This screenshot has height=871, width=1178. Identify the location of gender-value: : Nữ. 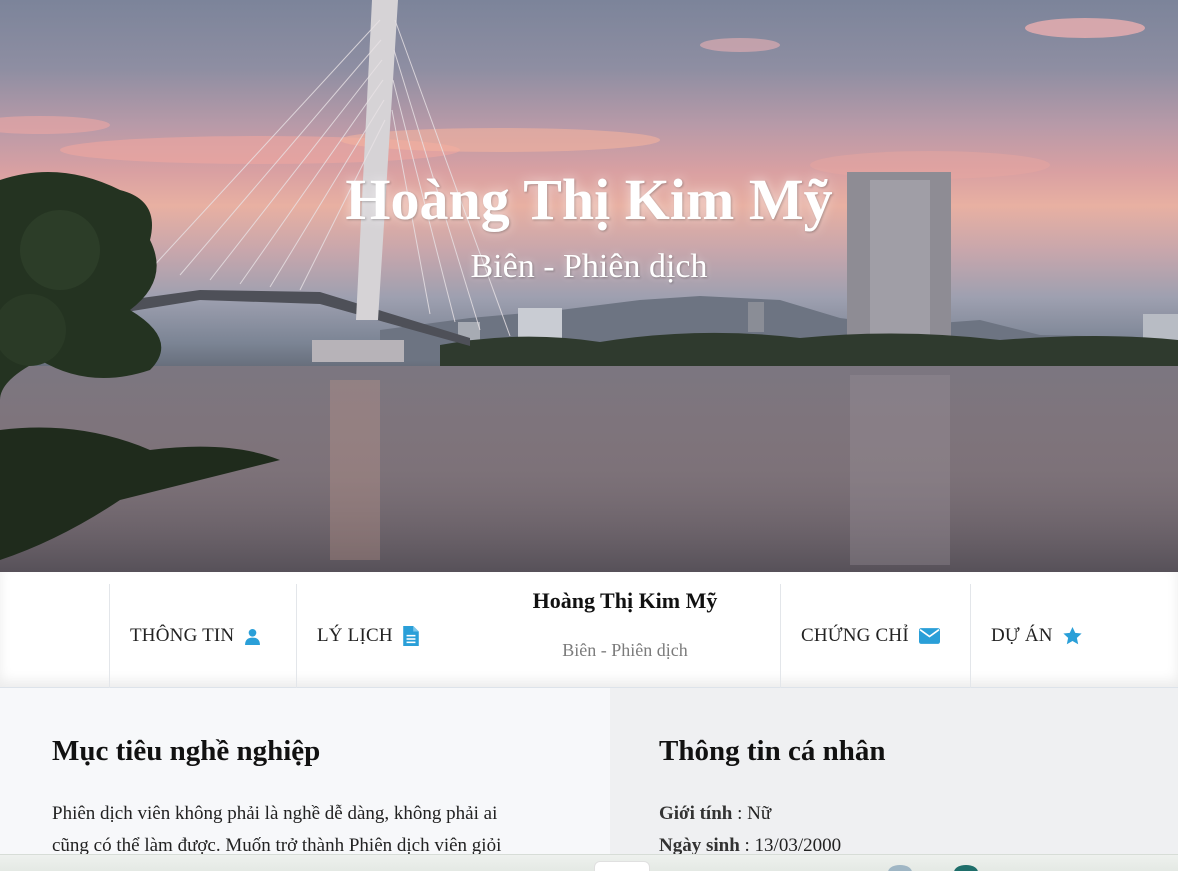
(752, 813).